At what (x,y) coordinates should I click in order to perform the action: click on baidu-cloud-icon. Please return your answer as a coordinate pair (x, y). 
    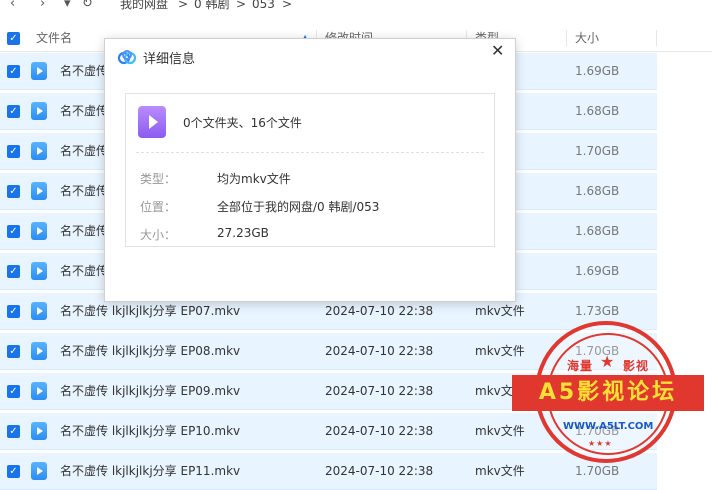
    Looking at the image, I should click on (127, 57).